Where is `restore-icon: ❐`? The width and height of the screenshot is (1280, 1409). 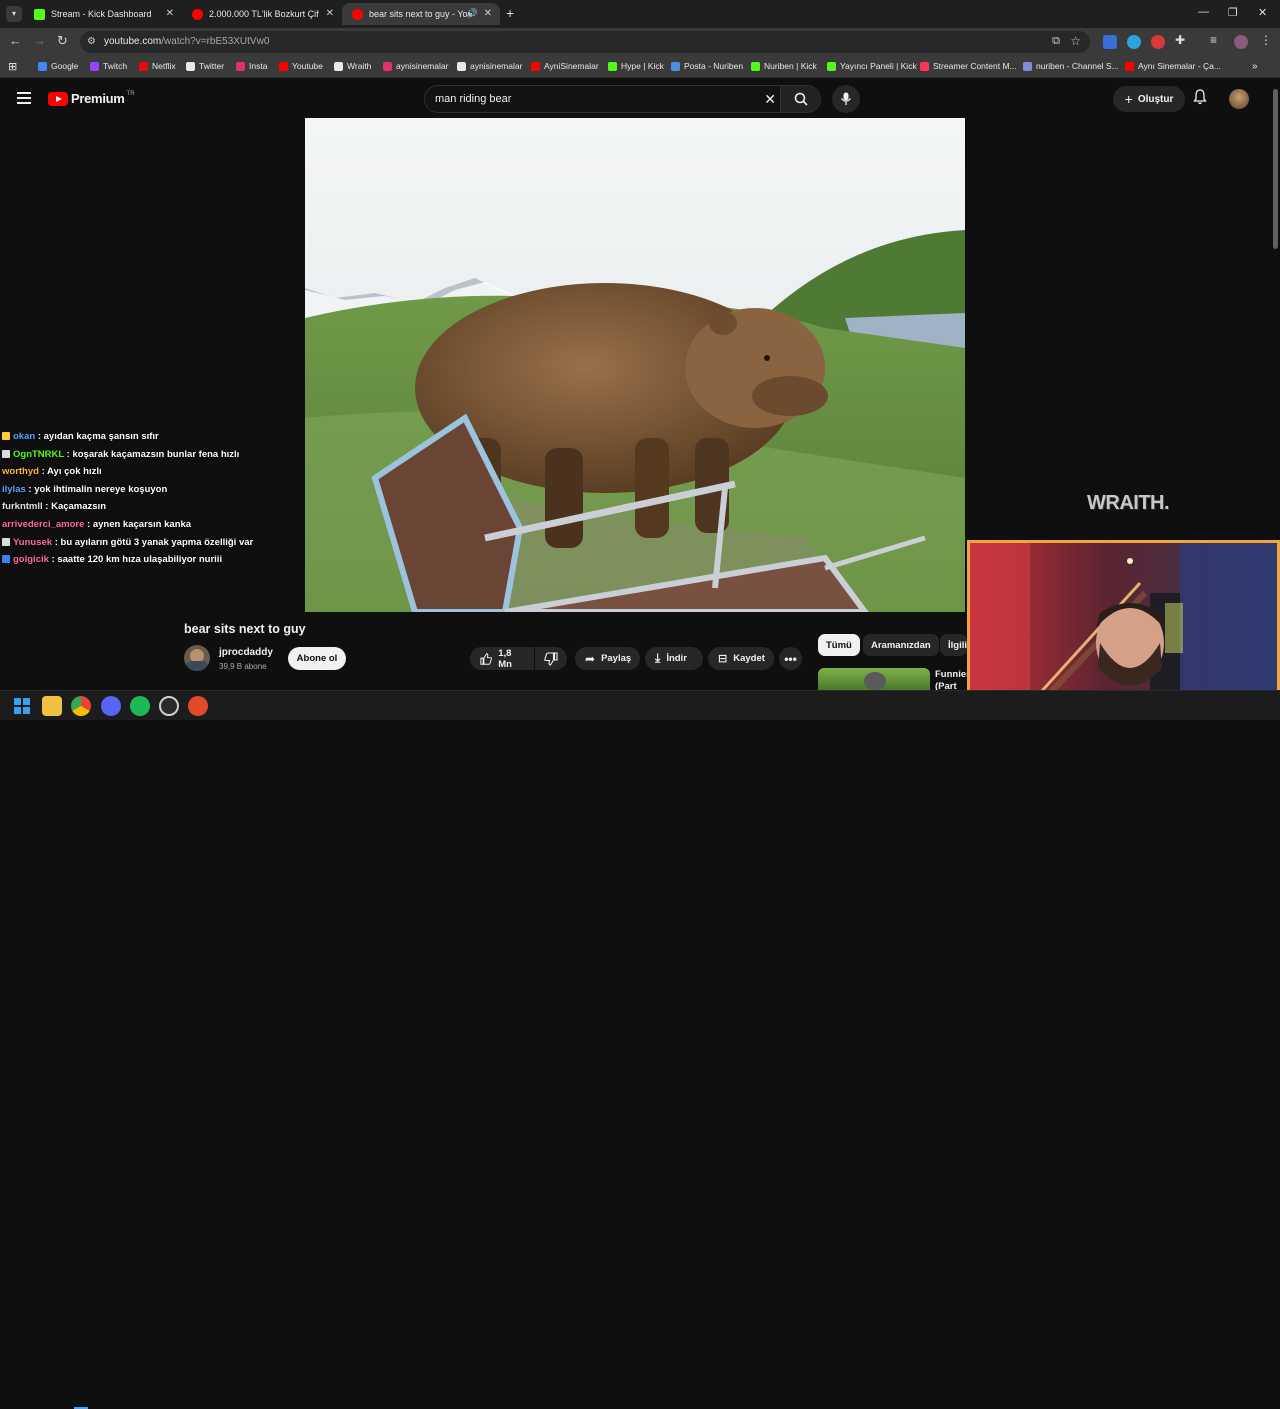 restore-icon: ❐ is located at coordinates (1233, 12).